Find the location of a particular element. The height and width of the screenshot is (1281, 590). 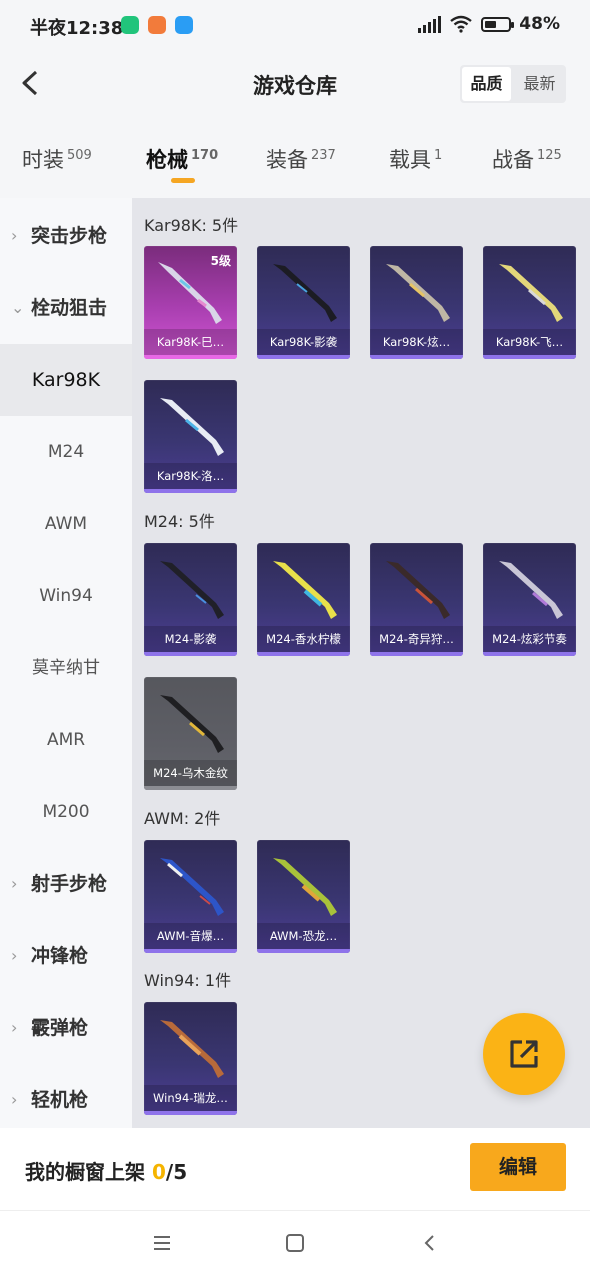

sidebar-item-bolt-sniper: ⌄ 栓动狙击 is located at coordinates (66, 308).